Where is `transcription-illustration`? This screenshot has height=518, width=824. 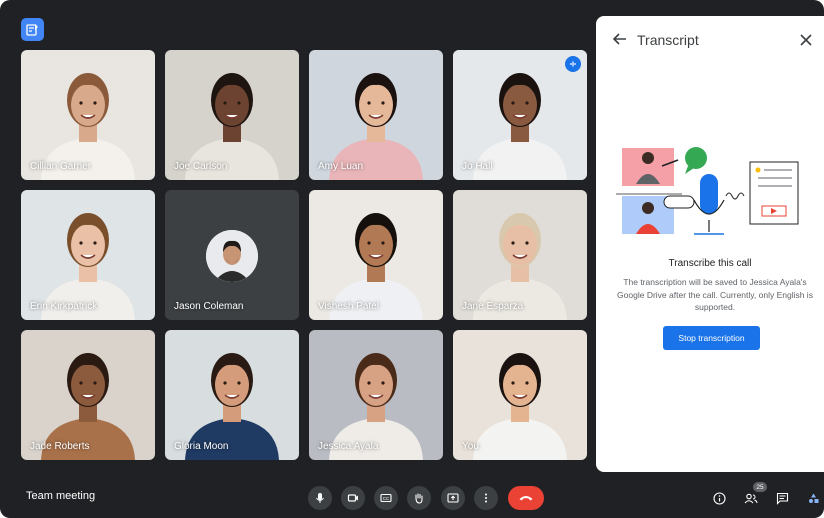
transcription-illustration is located at coordinates (707, 191).